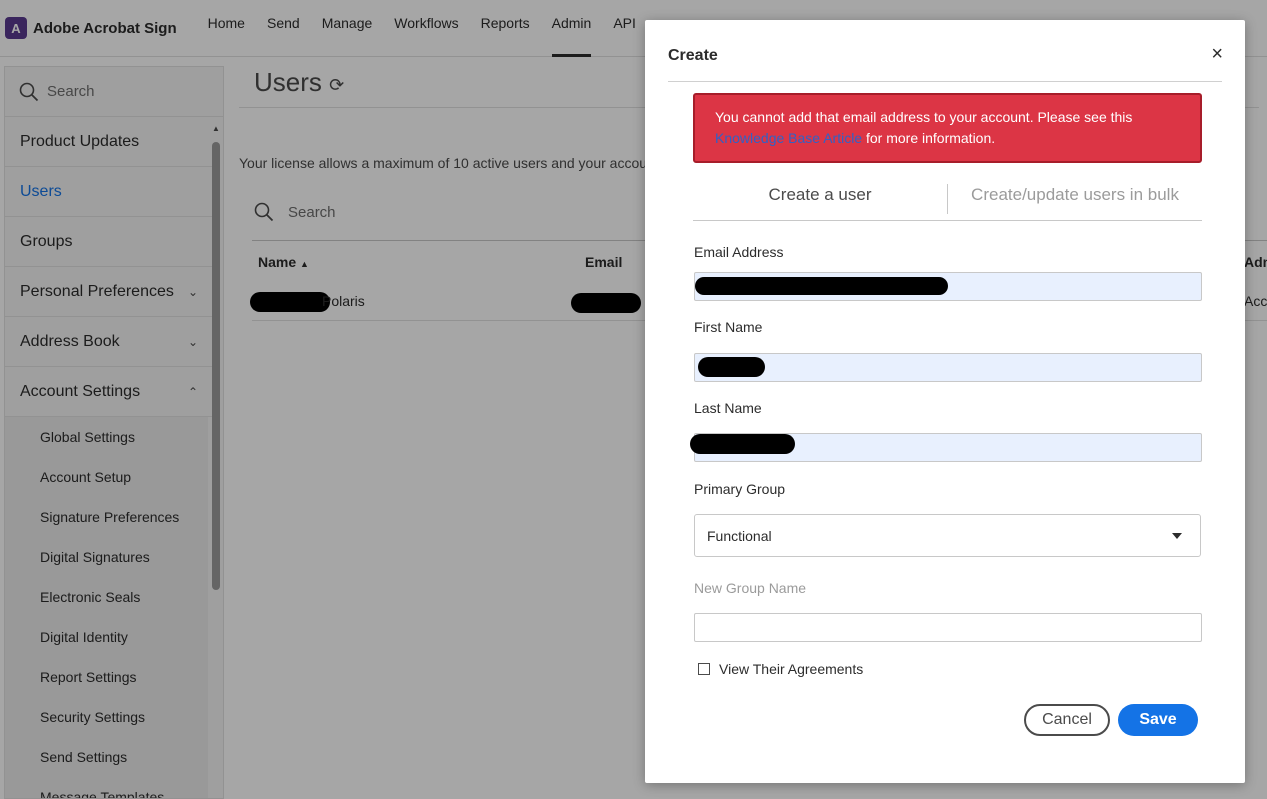 The width and height of the screenshot is (1267, 799). I want to click on primary-group-select: Functional, so click(947, 535).